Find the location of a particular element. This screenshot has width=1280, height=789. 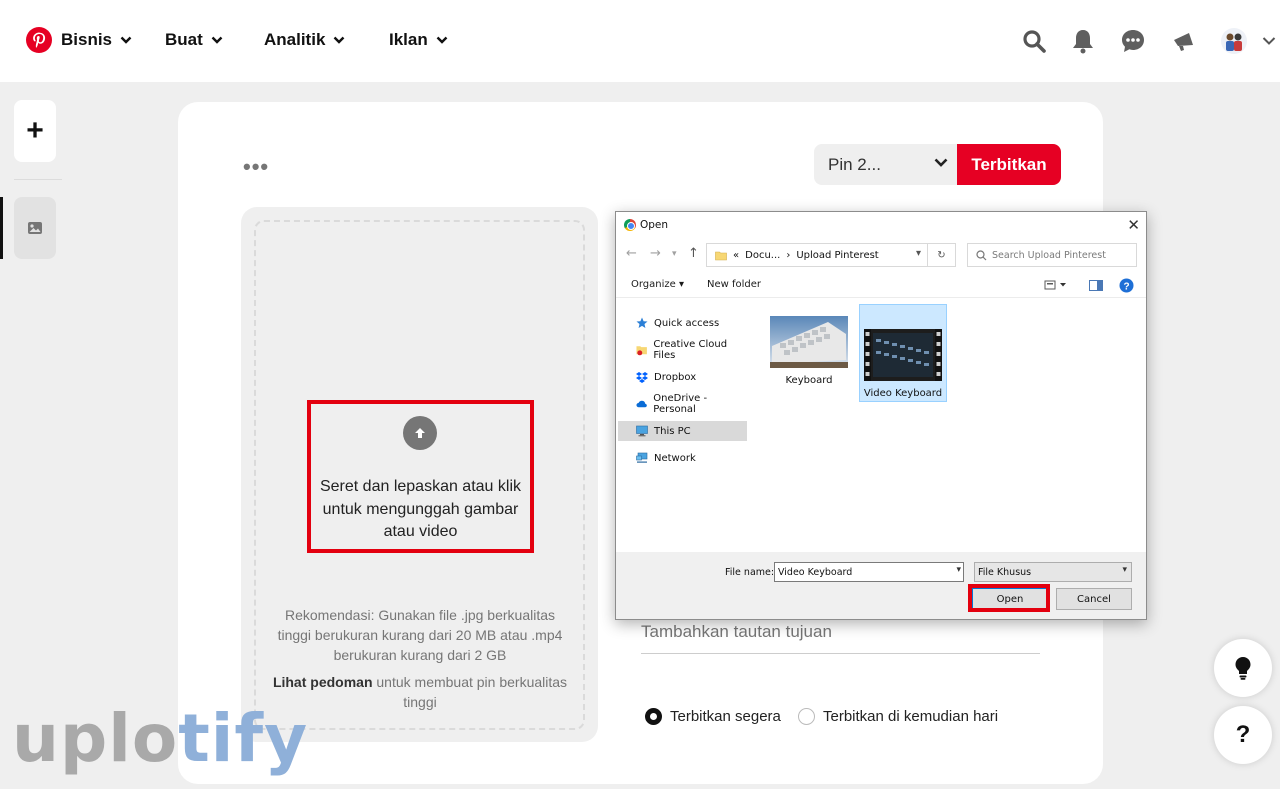

help-button: ? is located at coordinates (1243, 735).